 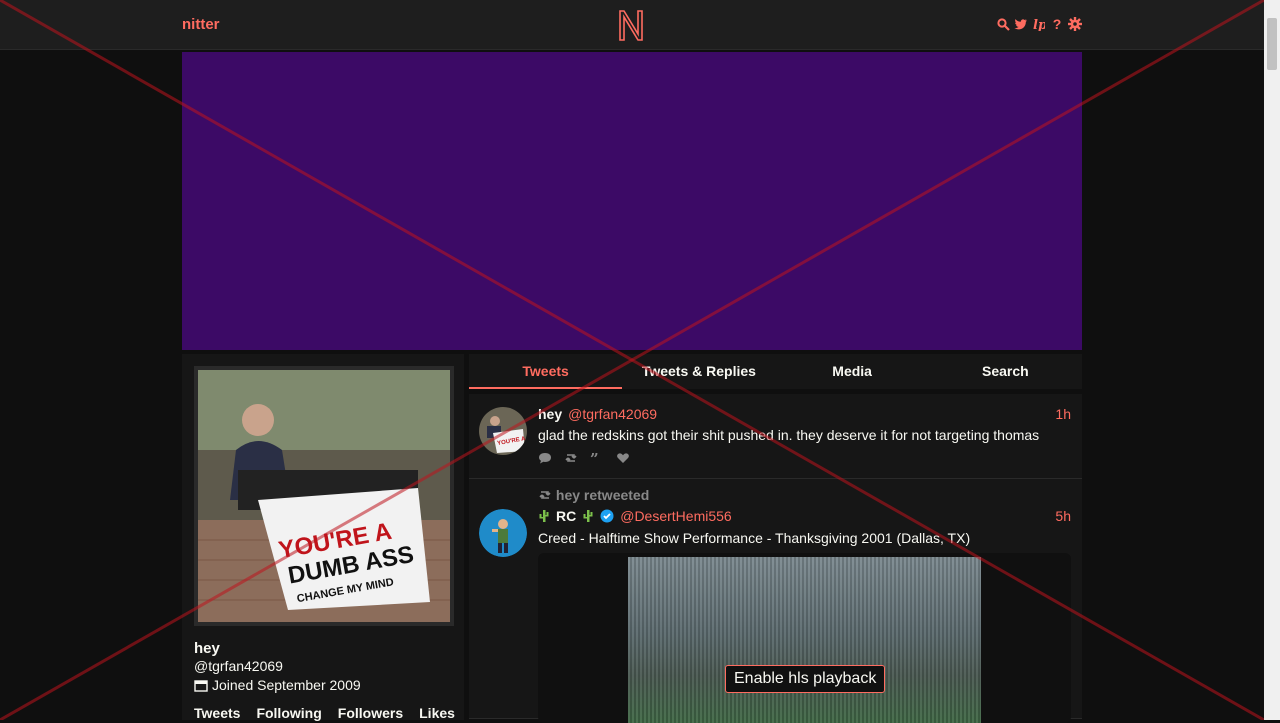 What do you see at coordinates (1272, 44) in the screenshot?
I see `scrollbar-thumb` at bounding box center [1272, 44].